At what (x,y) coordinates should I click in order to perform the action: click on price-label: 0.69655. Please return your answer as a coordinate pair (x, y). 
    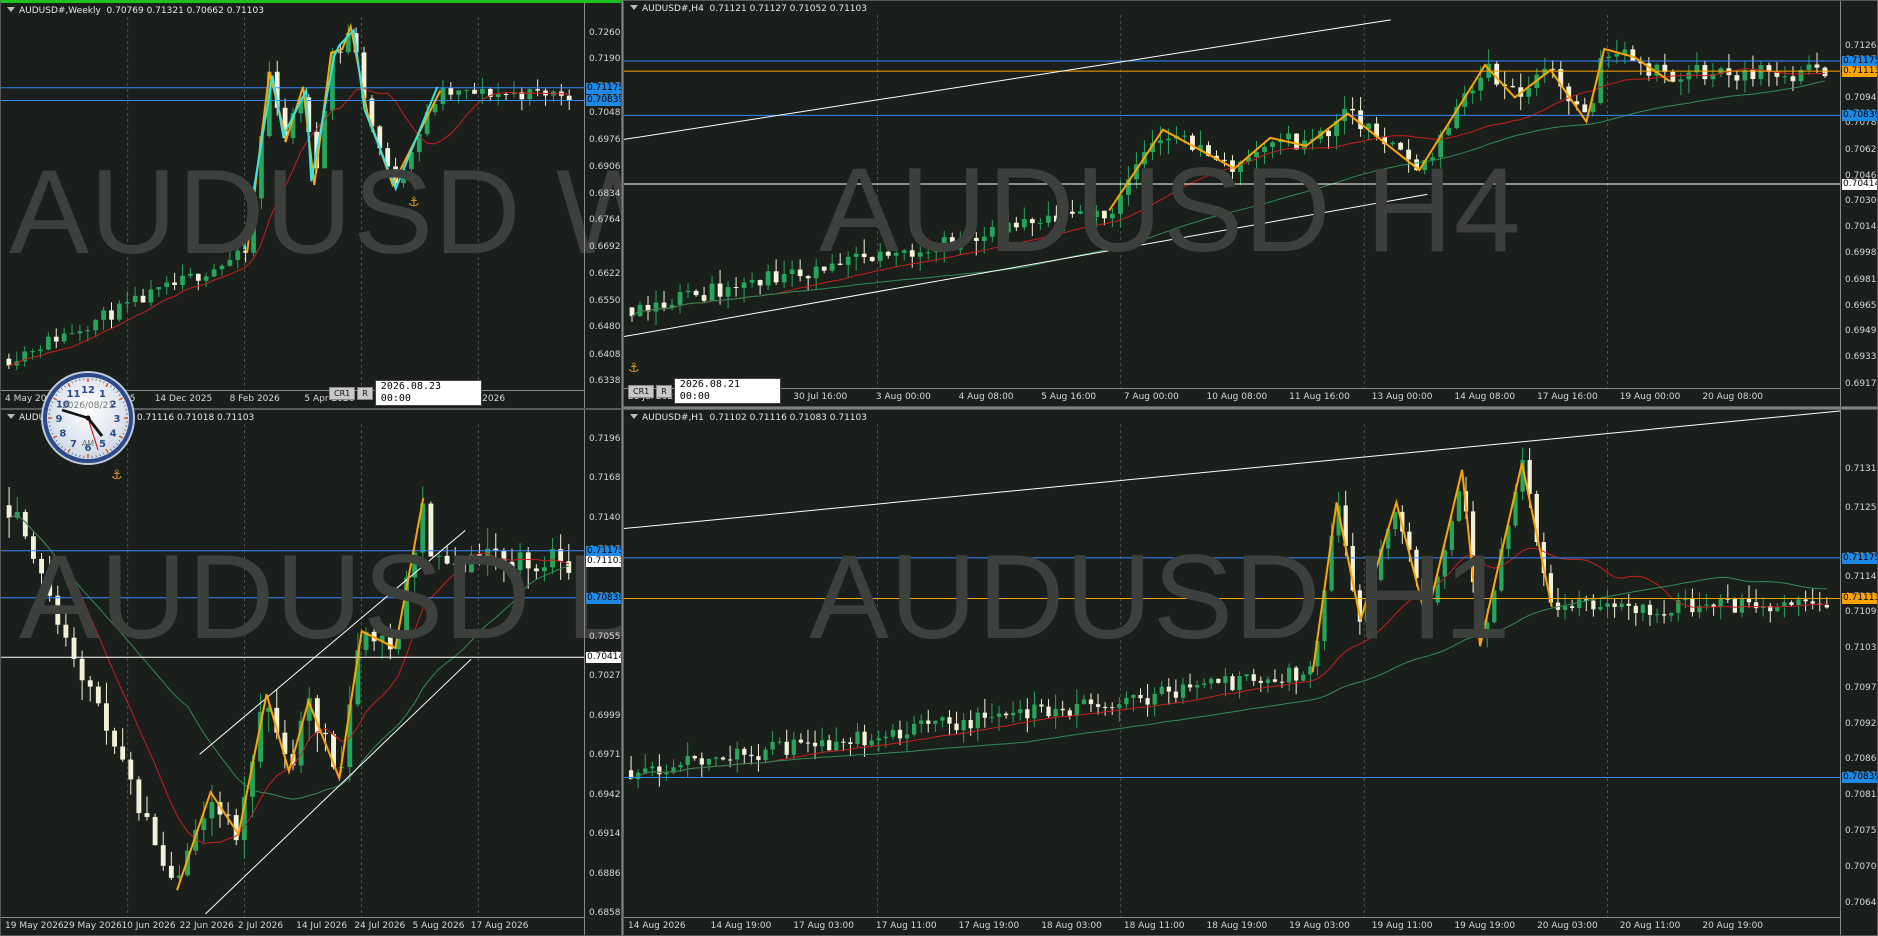
    Looking at the image, I should click on (1861, 305).